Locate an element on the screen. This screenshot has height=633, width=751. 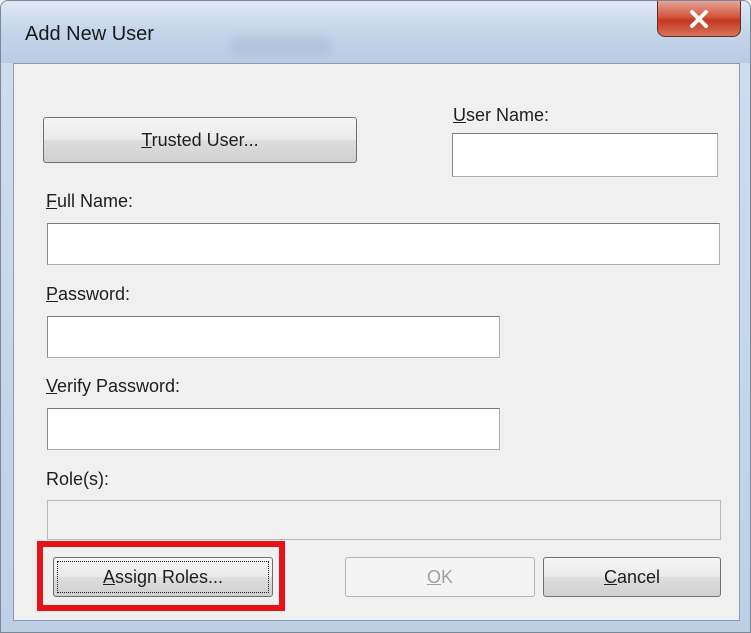
full-name-label: Full Name: is located at coordinates (89, 201).